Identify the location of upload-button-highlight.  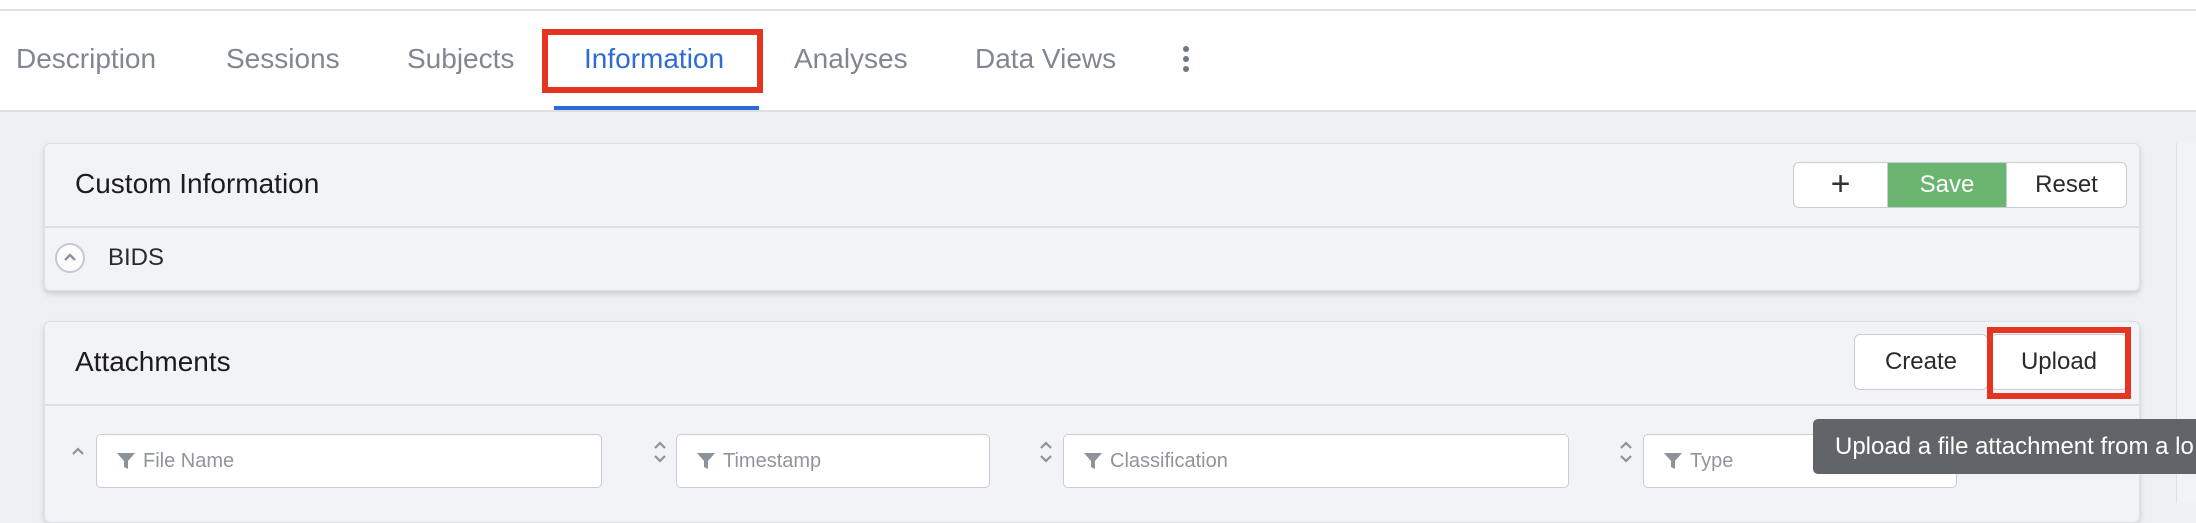
(2059, 363).